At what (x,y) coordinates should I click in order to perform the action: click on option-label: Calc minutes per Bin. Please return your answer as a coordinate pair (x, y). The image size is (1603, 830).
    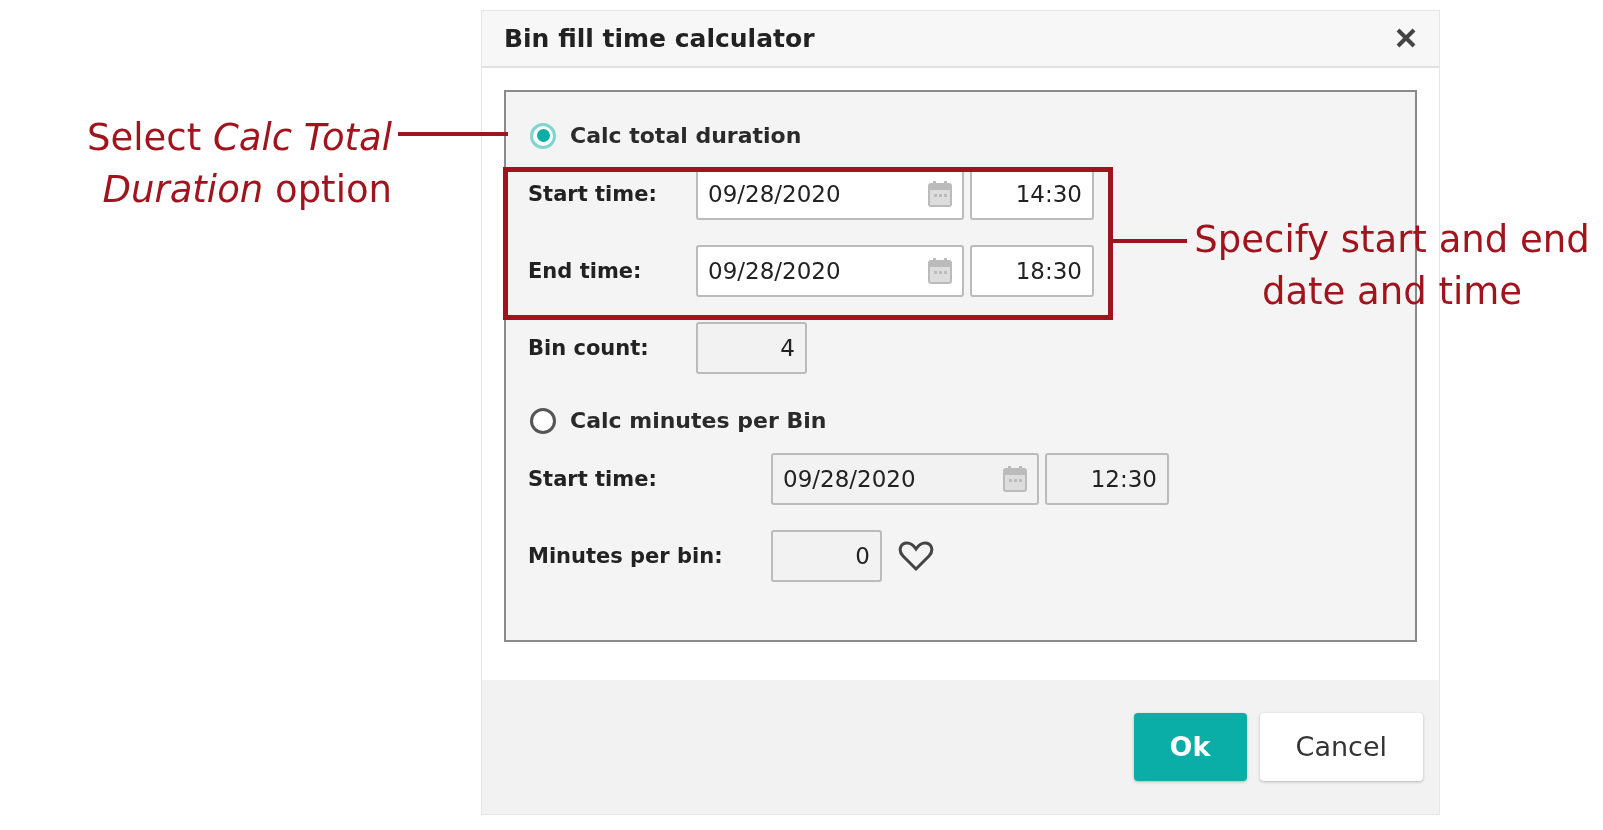
    Looking at the image, I should click on (698, 421).